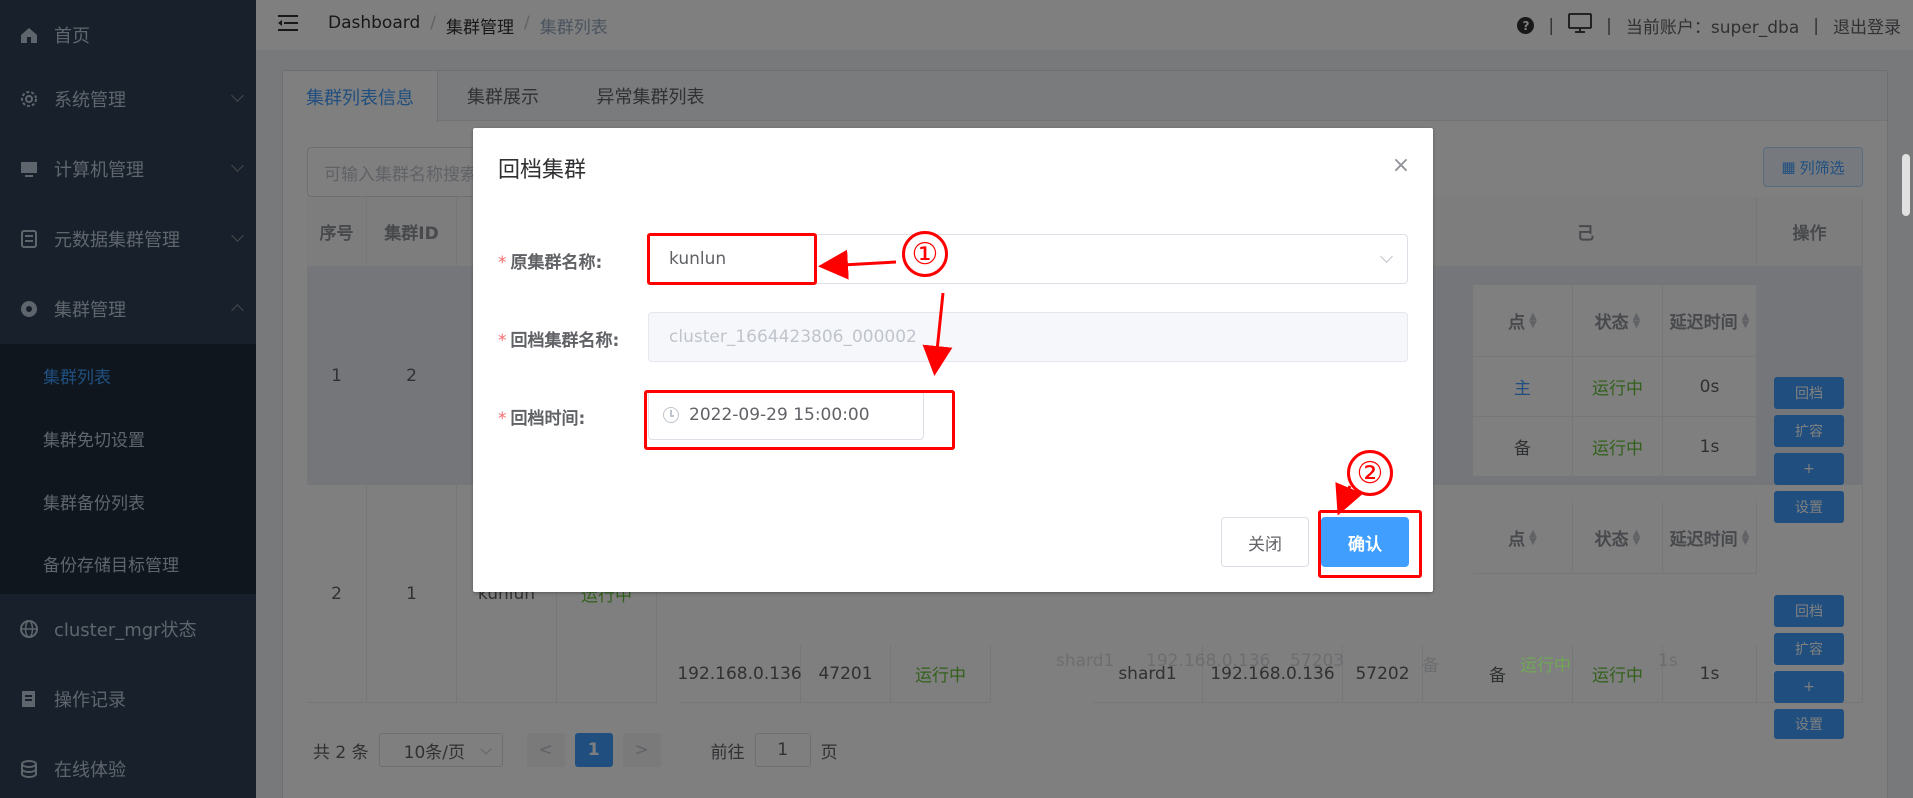 This screenshot has height=798, width=1913. Describe the element at coordinates (1906, 185) in the screenshot. I see `page-scrollbar` at that location.